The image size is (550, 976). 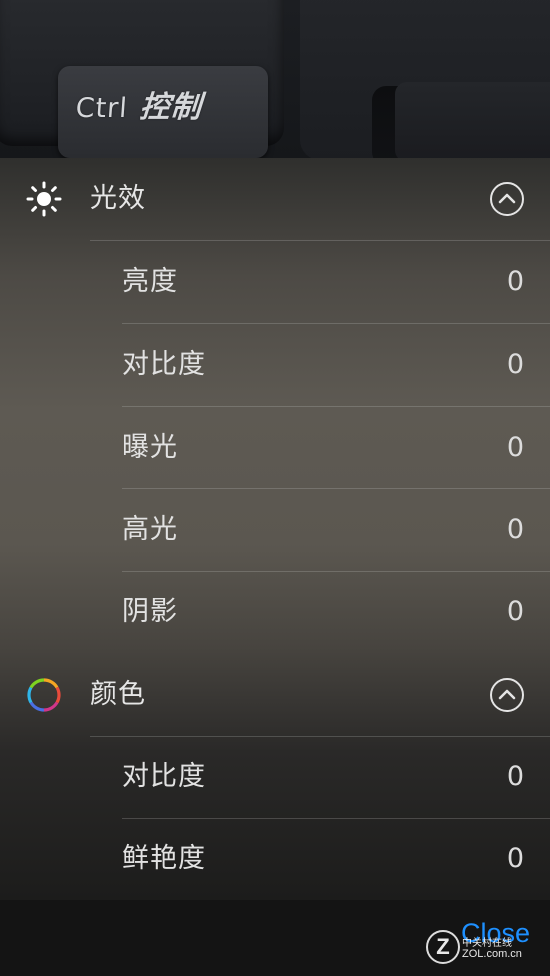 What do you see at coordinates (472, 120) in the screenshot?
I see `keyboard-key-right-cap` at bounding box center [472, 120].